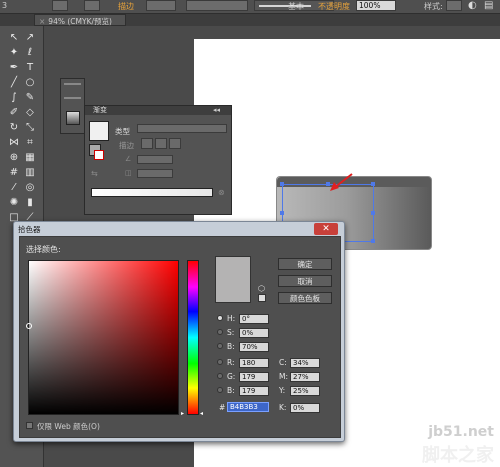  I want to click on paintbrush-icon: ∫, so click(14, 98).